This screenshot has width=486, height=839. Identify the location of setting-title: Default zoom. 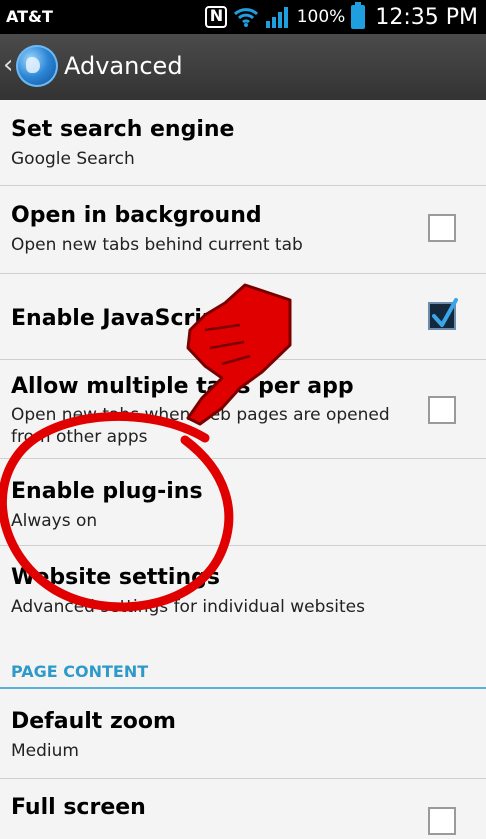
(93, 721).